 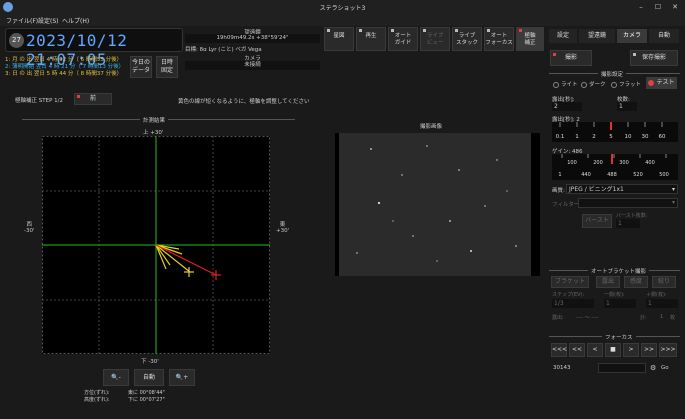 I want to click on focus-in-fast-button: <<<, so click(x=559, y=350).